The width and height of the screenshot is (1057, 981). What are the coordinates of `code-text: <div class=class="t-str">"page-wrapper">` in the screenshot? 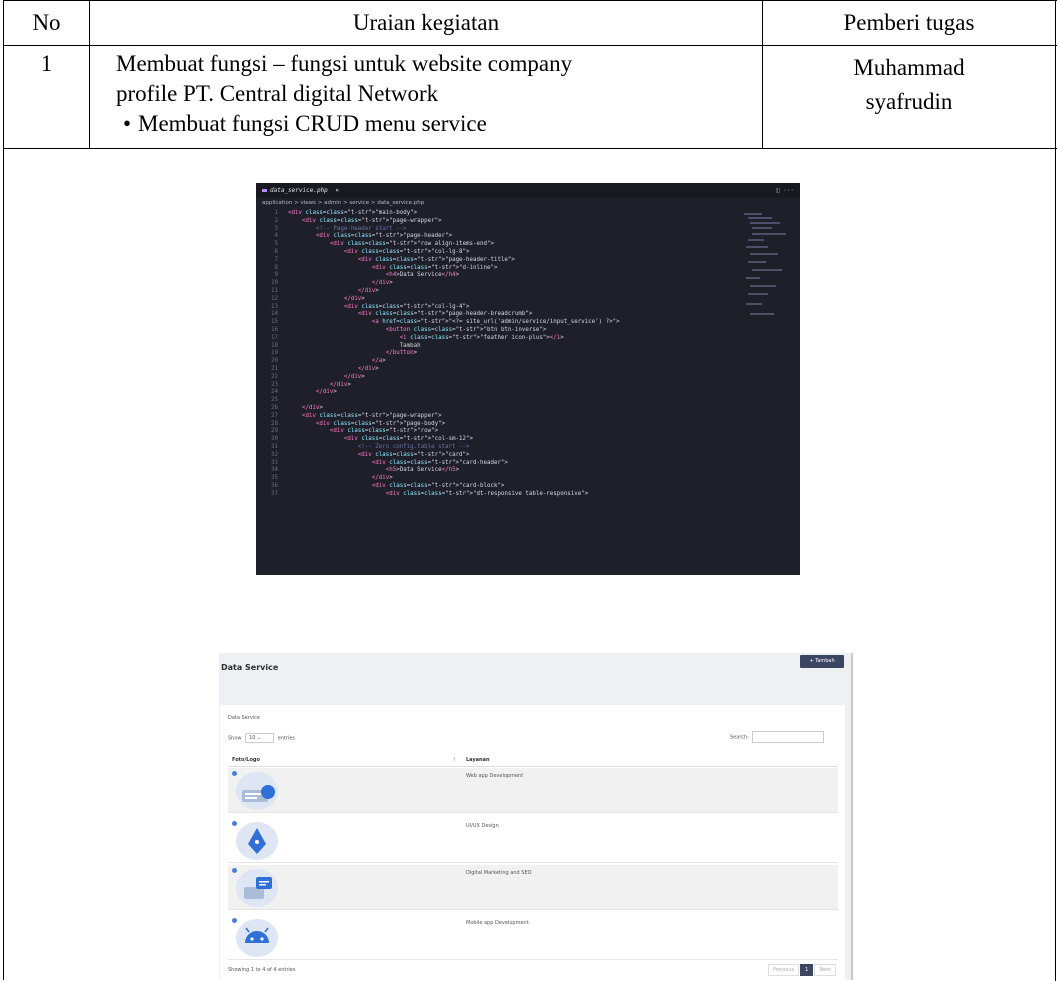 It's located at (371, 415).